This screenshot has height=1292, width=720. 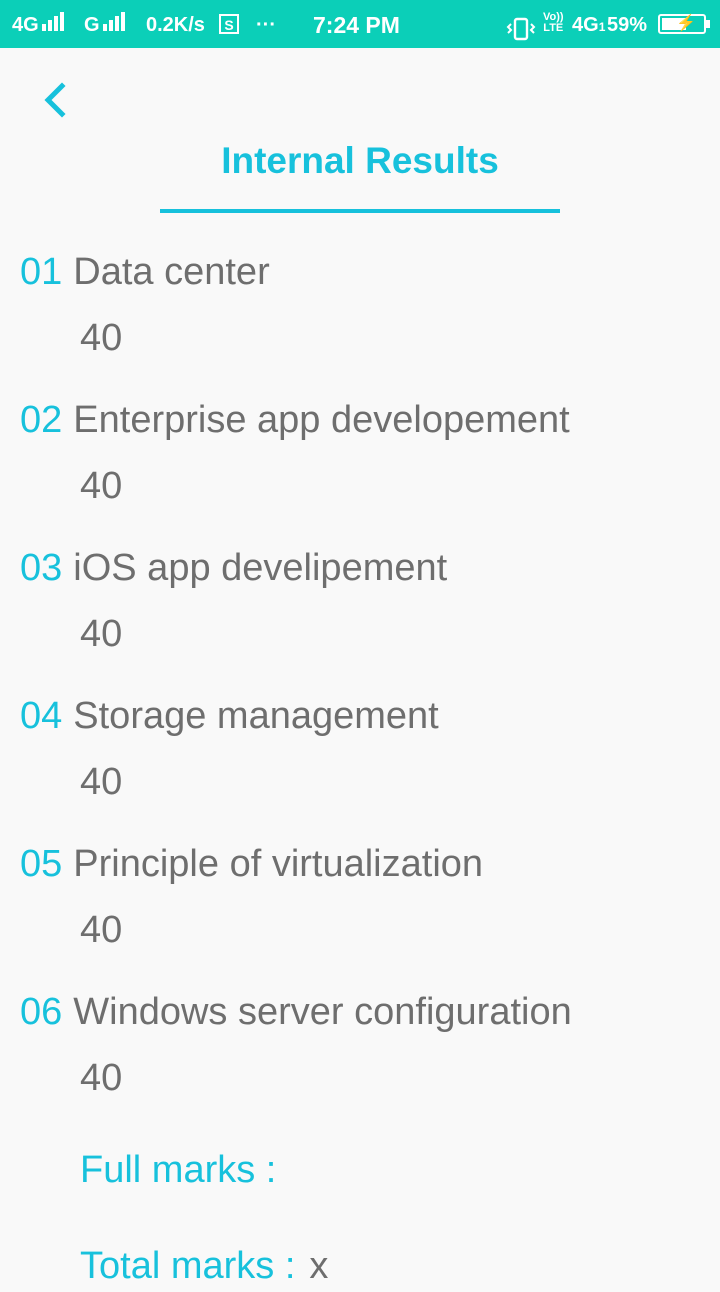 I want to click on network-indicator-2: G, so click(x=105, y=24).